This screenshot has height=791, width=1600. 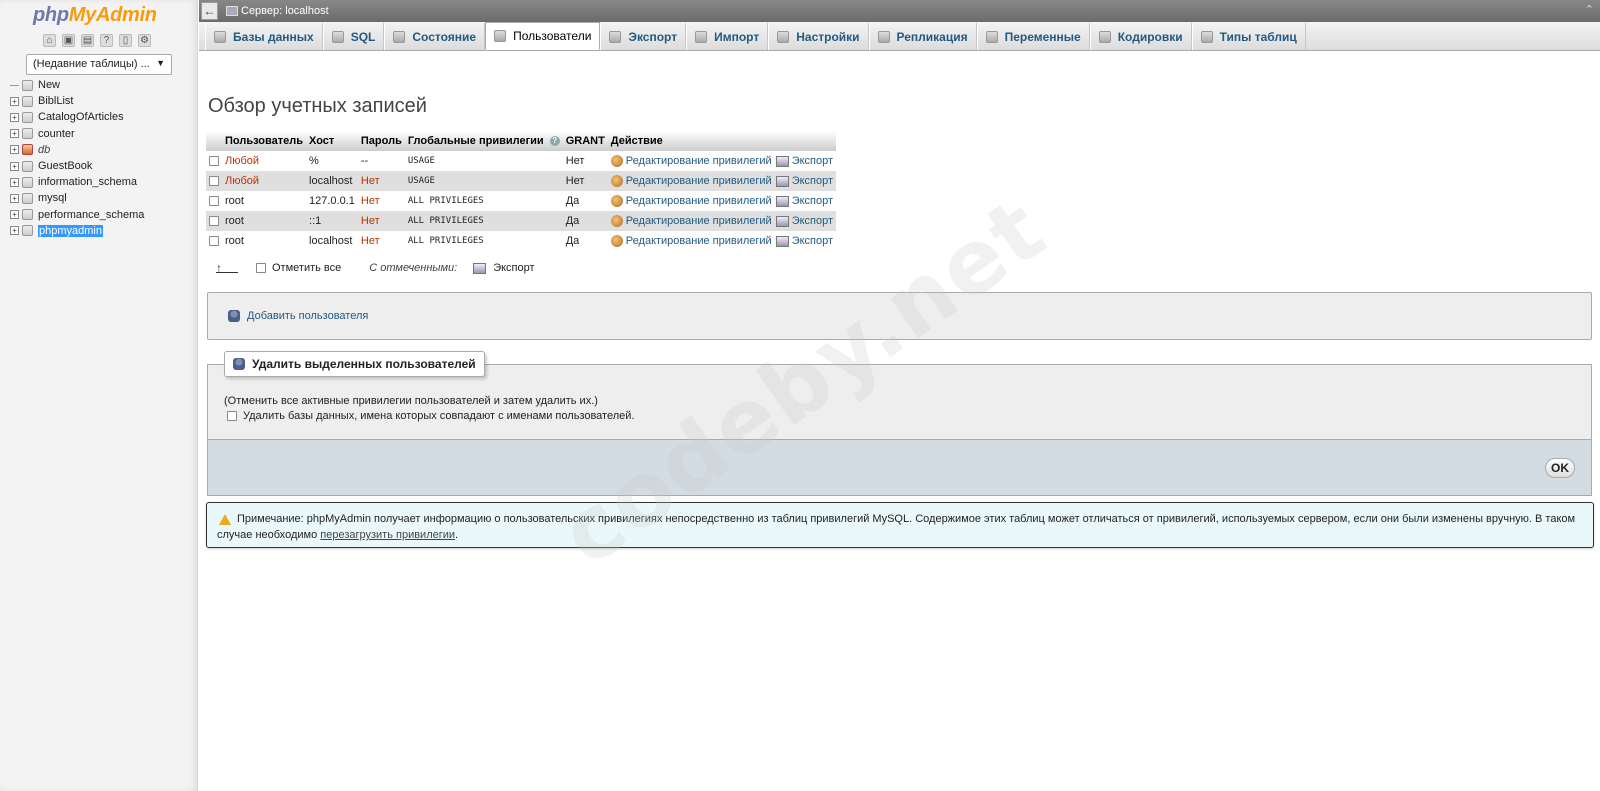 I want to click on tree-item-phpmyadmin: + phpmyadmin, so click(x=77, y=231).